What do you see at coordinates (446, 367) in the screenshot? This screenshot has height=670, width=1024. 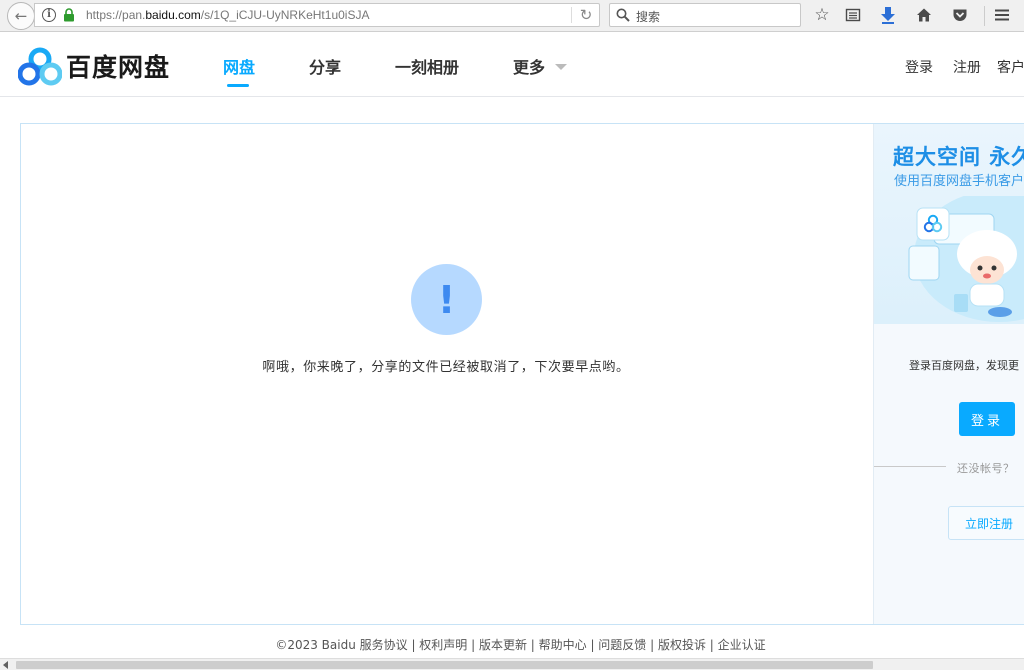 I see `share-cancelled-message: 啊哦，你来晚了，分享的文件已经被取消了，下次要早点哟。` at bounding box center [446, 367].